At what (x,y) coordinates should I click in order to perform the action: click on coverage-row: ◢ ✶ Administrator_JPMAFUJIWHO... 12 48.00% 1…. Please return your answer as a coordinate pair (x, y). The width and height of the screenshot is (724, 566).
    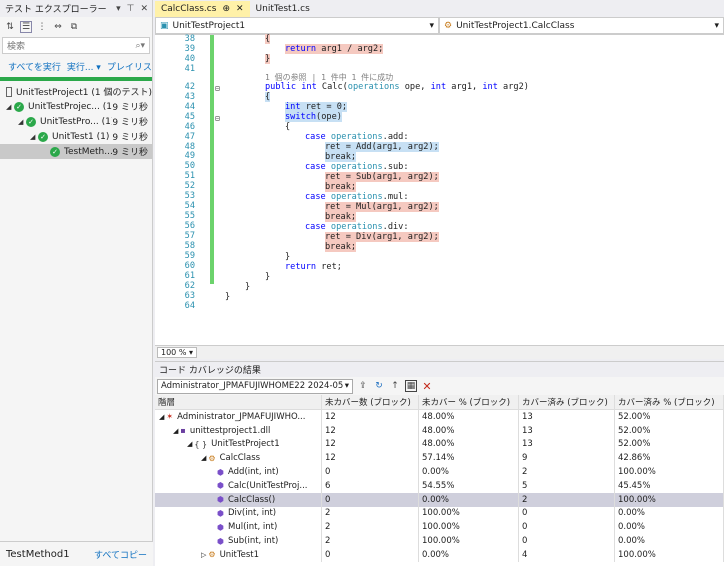
    Looking at the image, I should click on (439, 417).